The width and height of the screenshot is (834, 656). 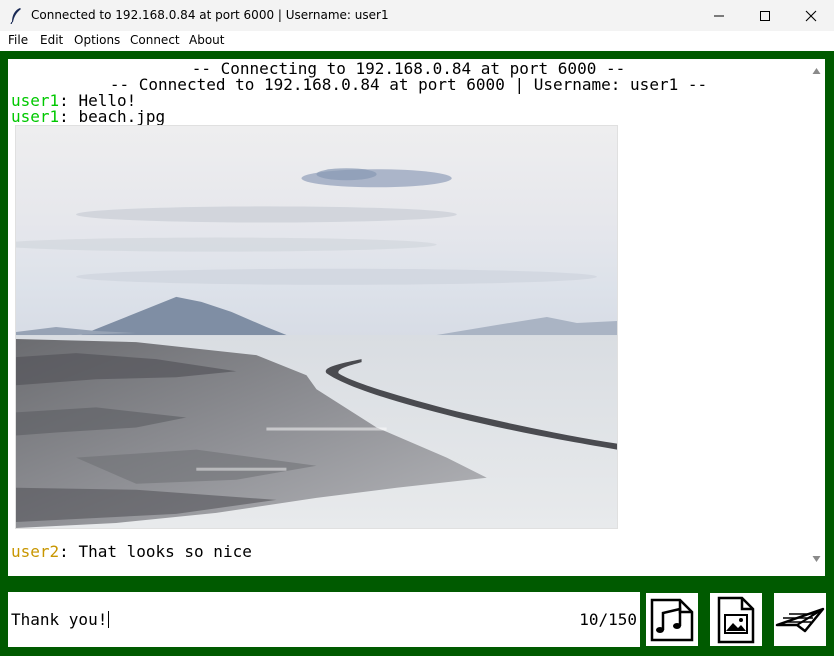 I want to click on send-image-button, so click(x=736, y=619).